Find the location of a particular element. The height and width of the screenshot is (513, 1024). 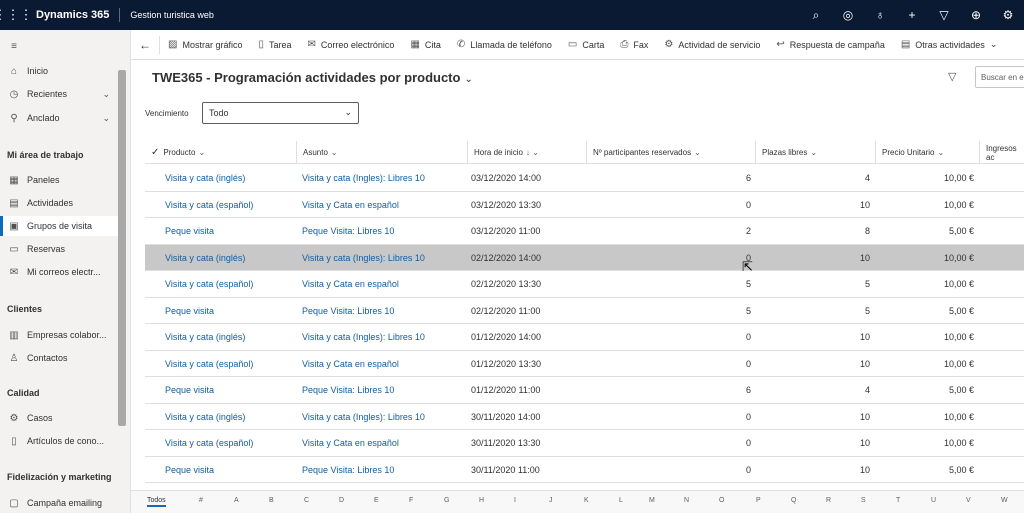

app-launcher-icon: ⋮⋮⋮ is located at coordinates (16, 15).